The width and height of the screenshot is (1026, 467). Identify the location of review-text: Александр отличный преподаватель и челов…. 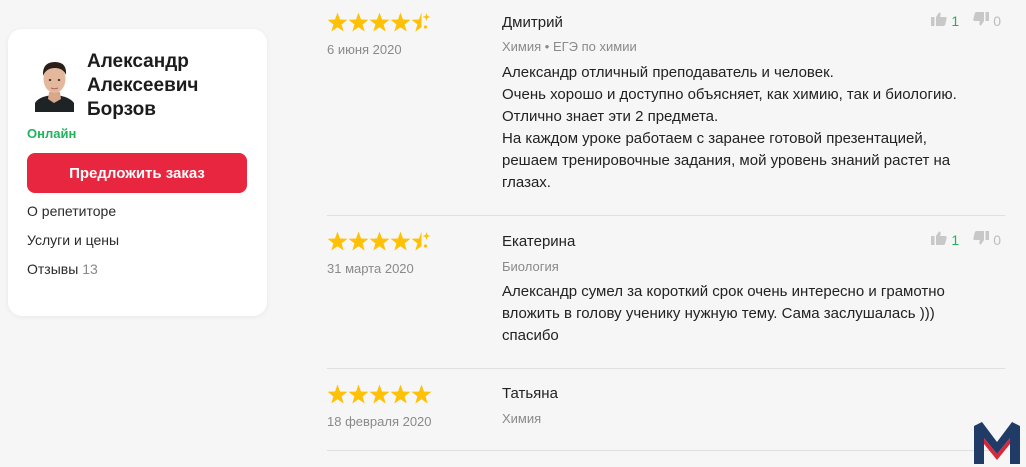
(747, 128).